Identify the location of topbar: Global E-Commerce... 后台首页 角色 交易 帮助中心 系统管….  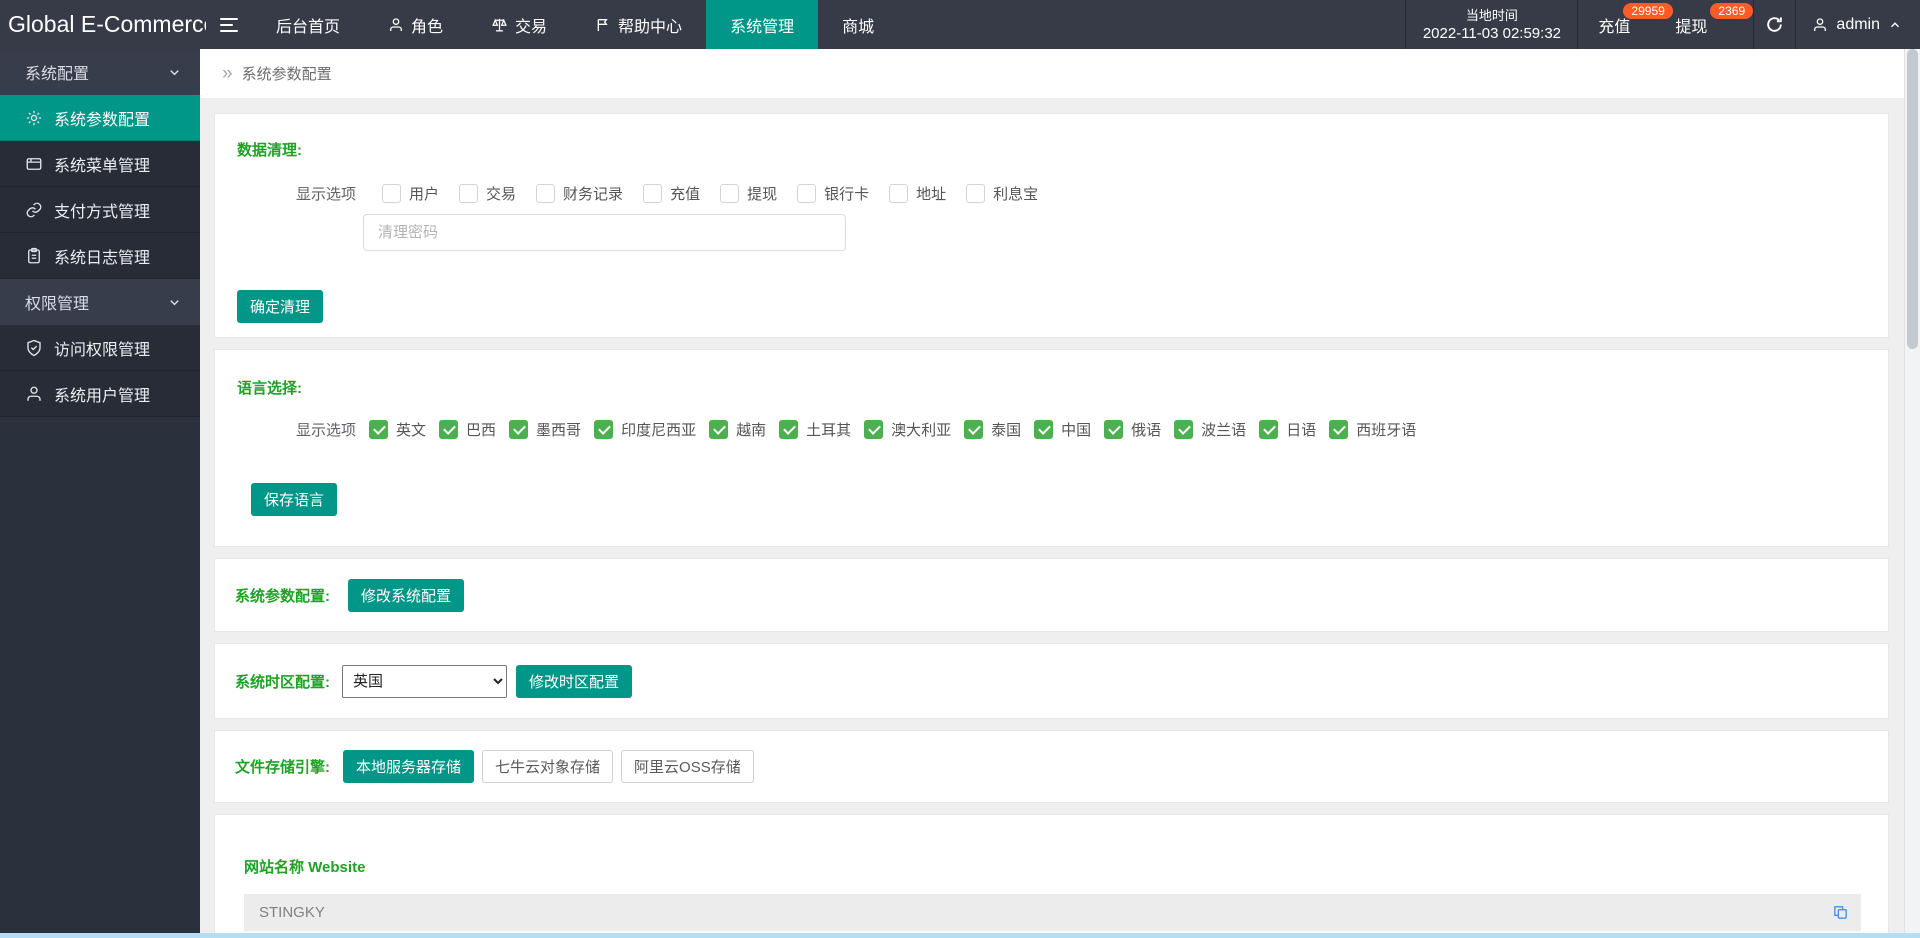
(960, 24).